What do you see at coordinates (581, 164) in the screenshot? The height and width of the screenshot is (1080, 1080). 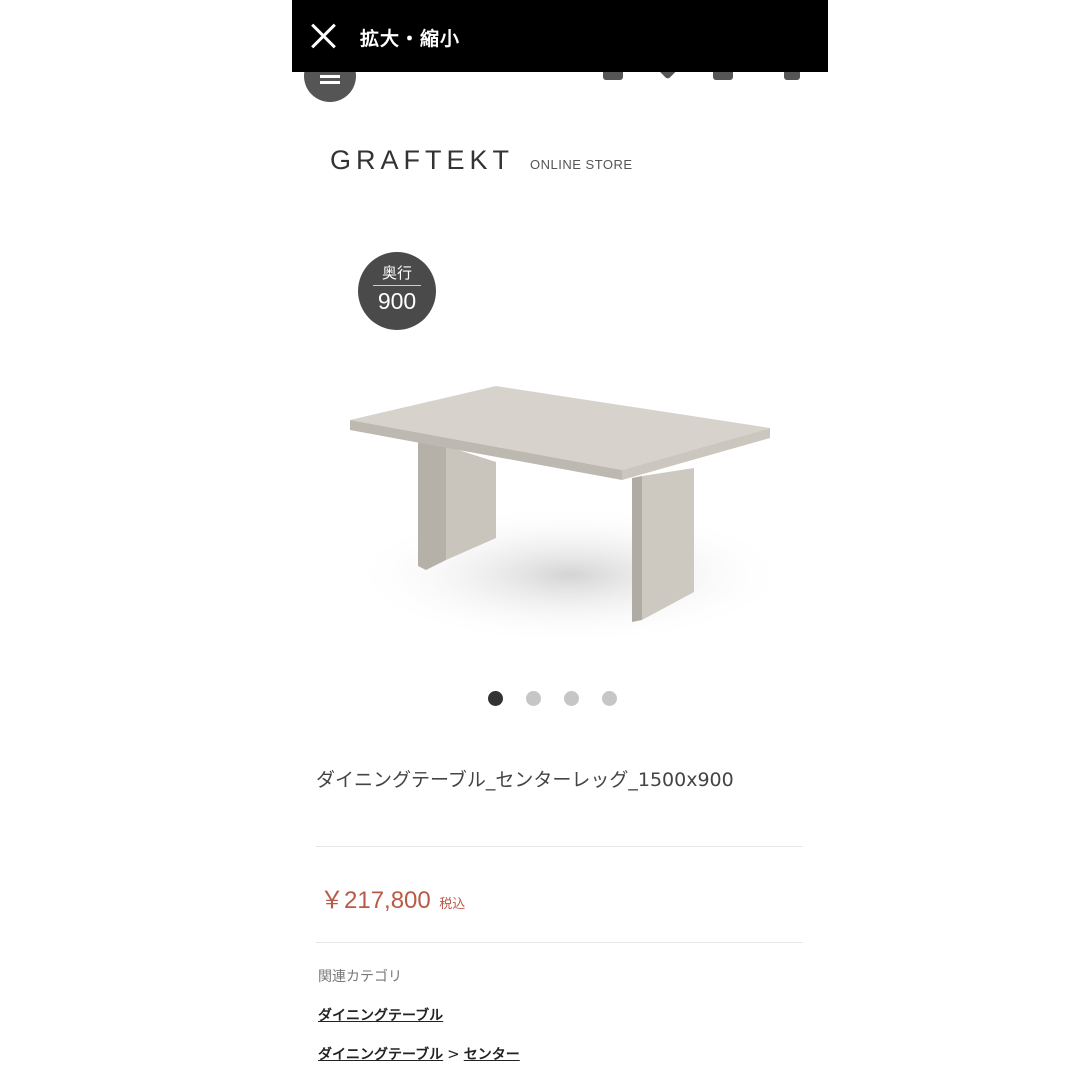 I see `brand-sub: ONLINE STORE` at bounding box center [581, 164].